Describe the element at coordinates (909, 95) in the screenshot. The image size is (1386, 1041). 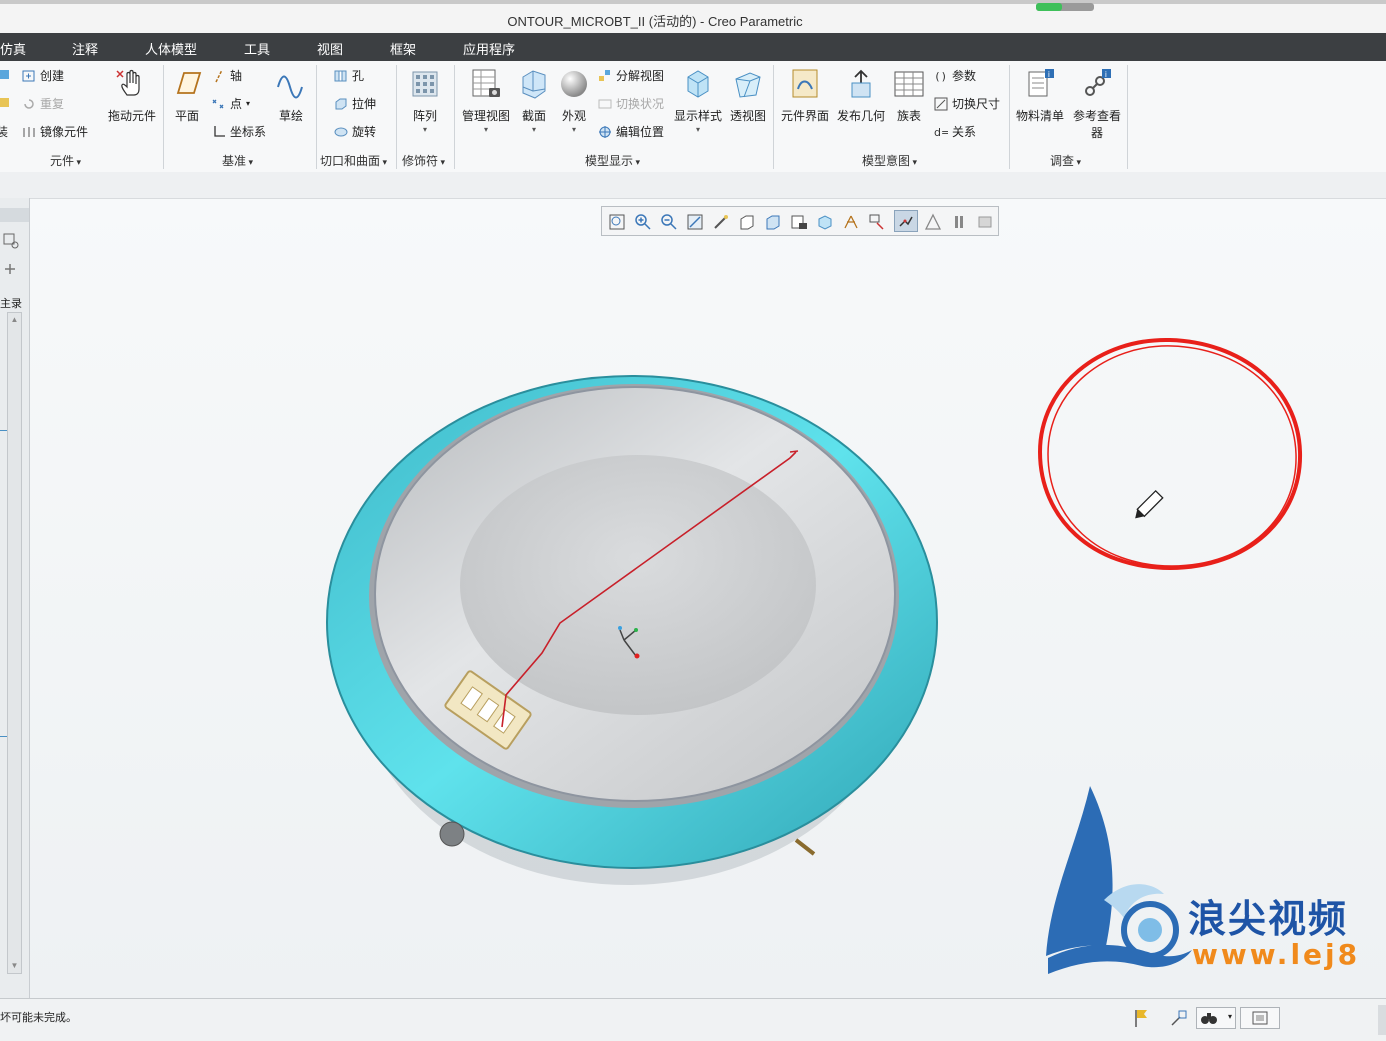
I see `family-table-button: 族表` at that location.